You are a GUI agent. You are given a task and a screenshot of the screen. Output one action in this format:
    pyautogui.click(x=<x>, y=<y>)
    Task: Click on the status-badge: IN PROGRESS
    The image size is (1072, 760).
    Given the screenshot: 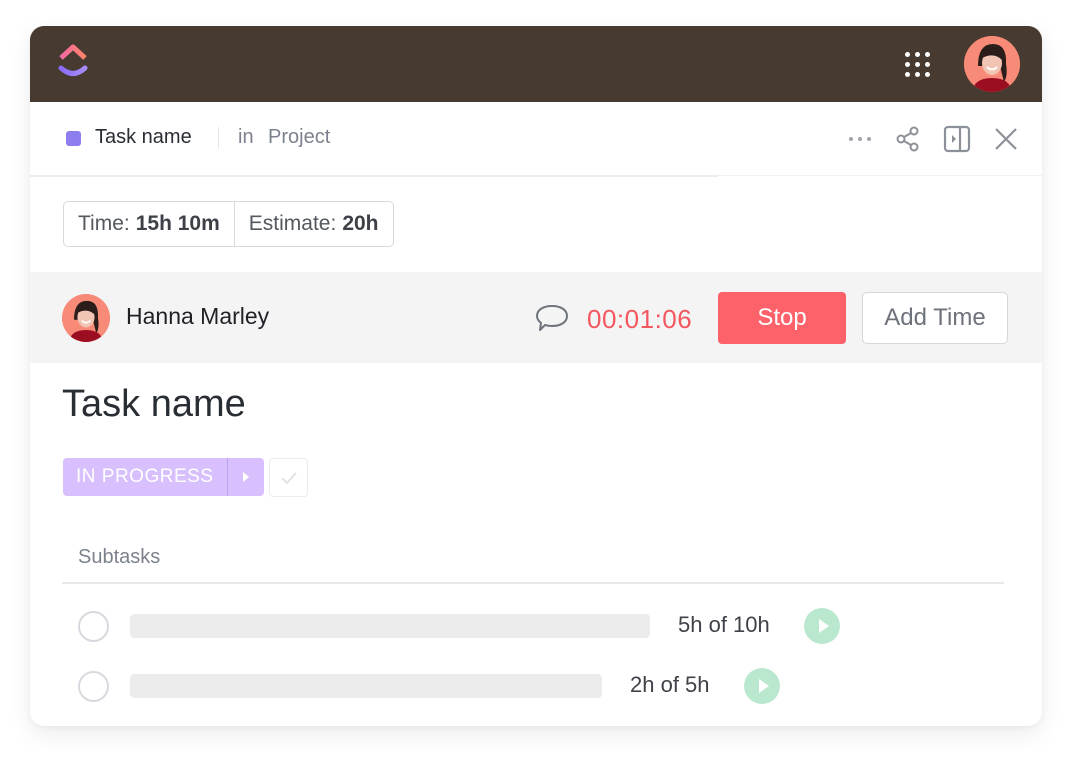 What is the action you would take?
    pyautogui.click(x=164, y=477)
    